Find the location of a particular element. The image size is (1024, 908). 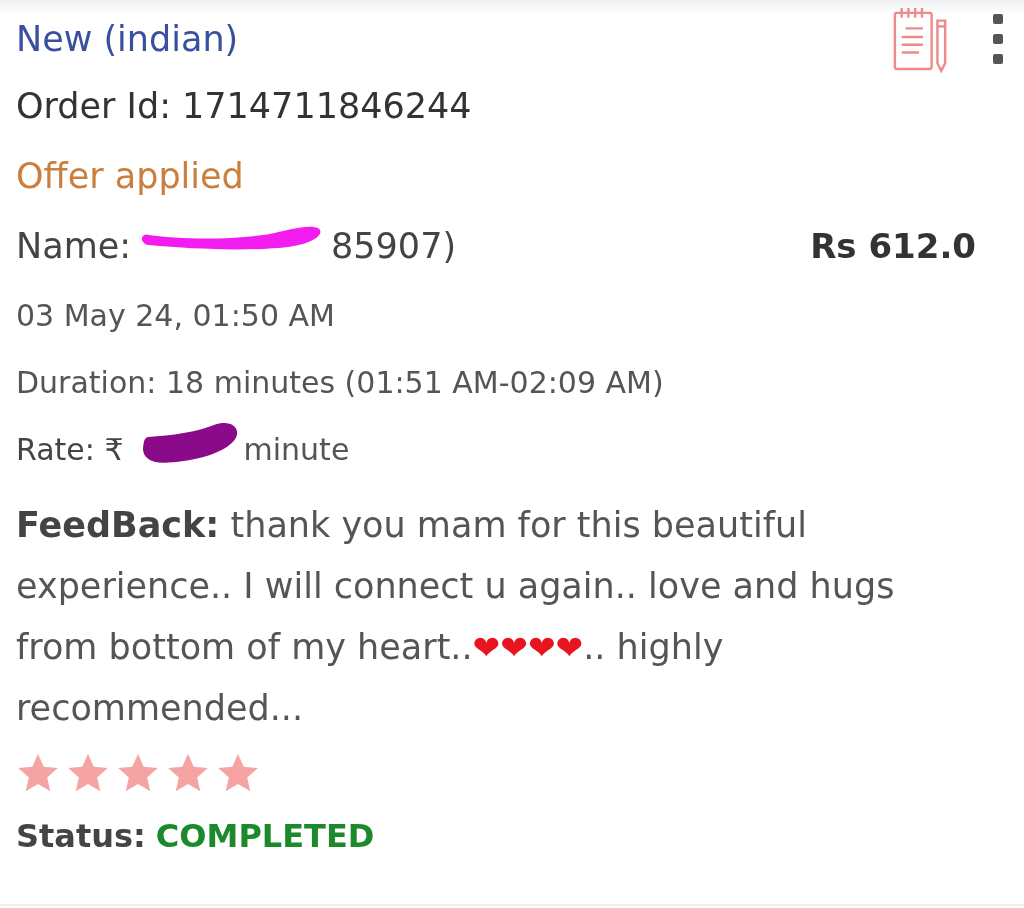

more-menu-icon is located at coordinates (998, 39).